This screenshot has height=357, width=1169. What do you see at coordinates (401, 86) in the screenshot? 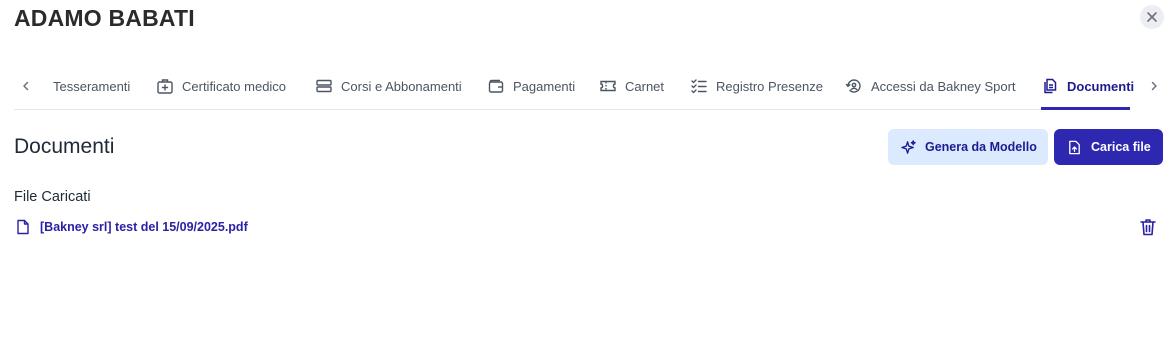
I see `tab-label: Corsi e Abbonamenti` at bounding box center [401, 86].